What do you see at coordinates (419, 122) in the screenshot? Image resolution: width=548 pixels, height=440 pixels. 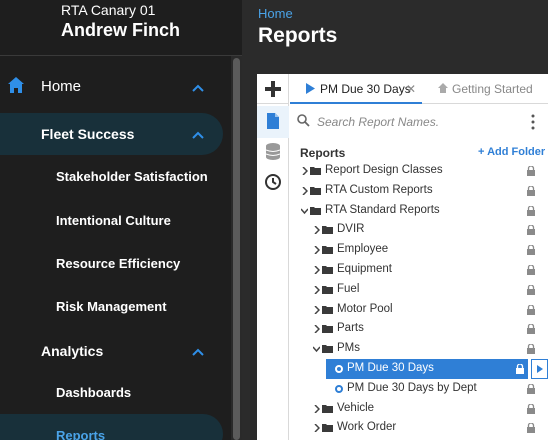 I see `search-input` at bounding box center [419, 122].